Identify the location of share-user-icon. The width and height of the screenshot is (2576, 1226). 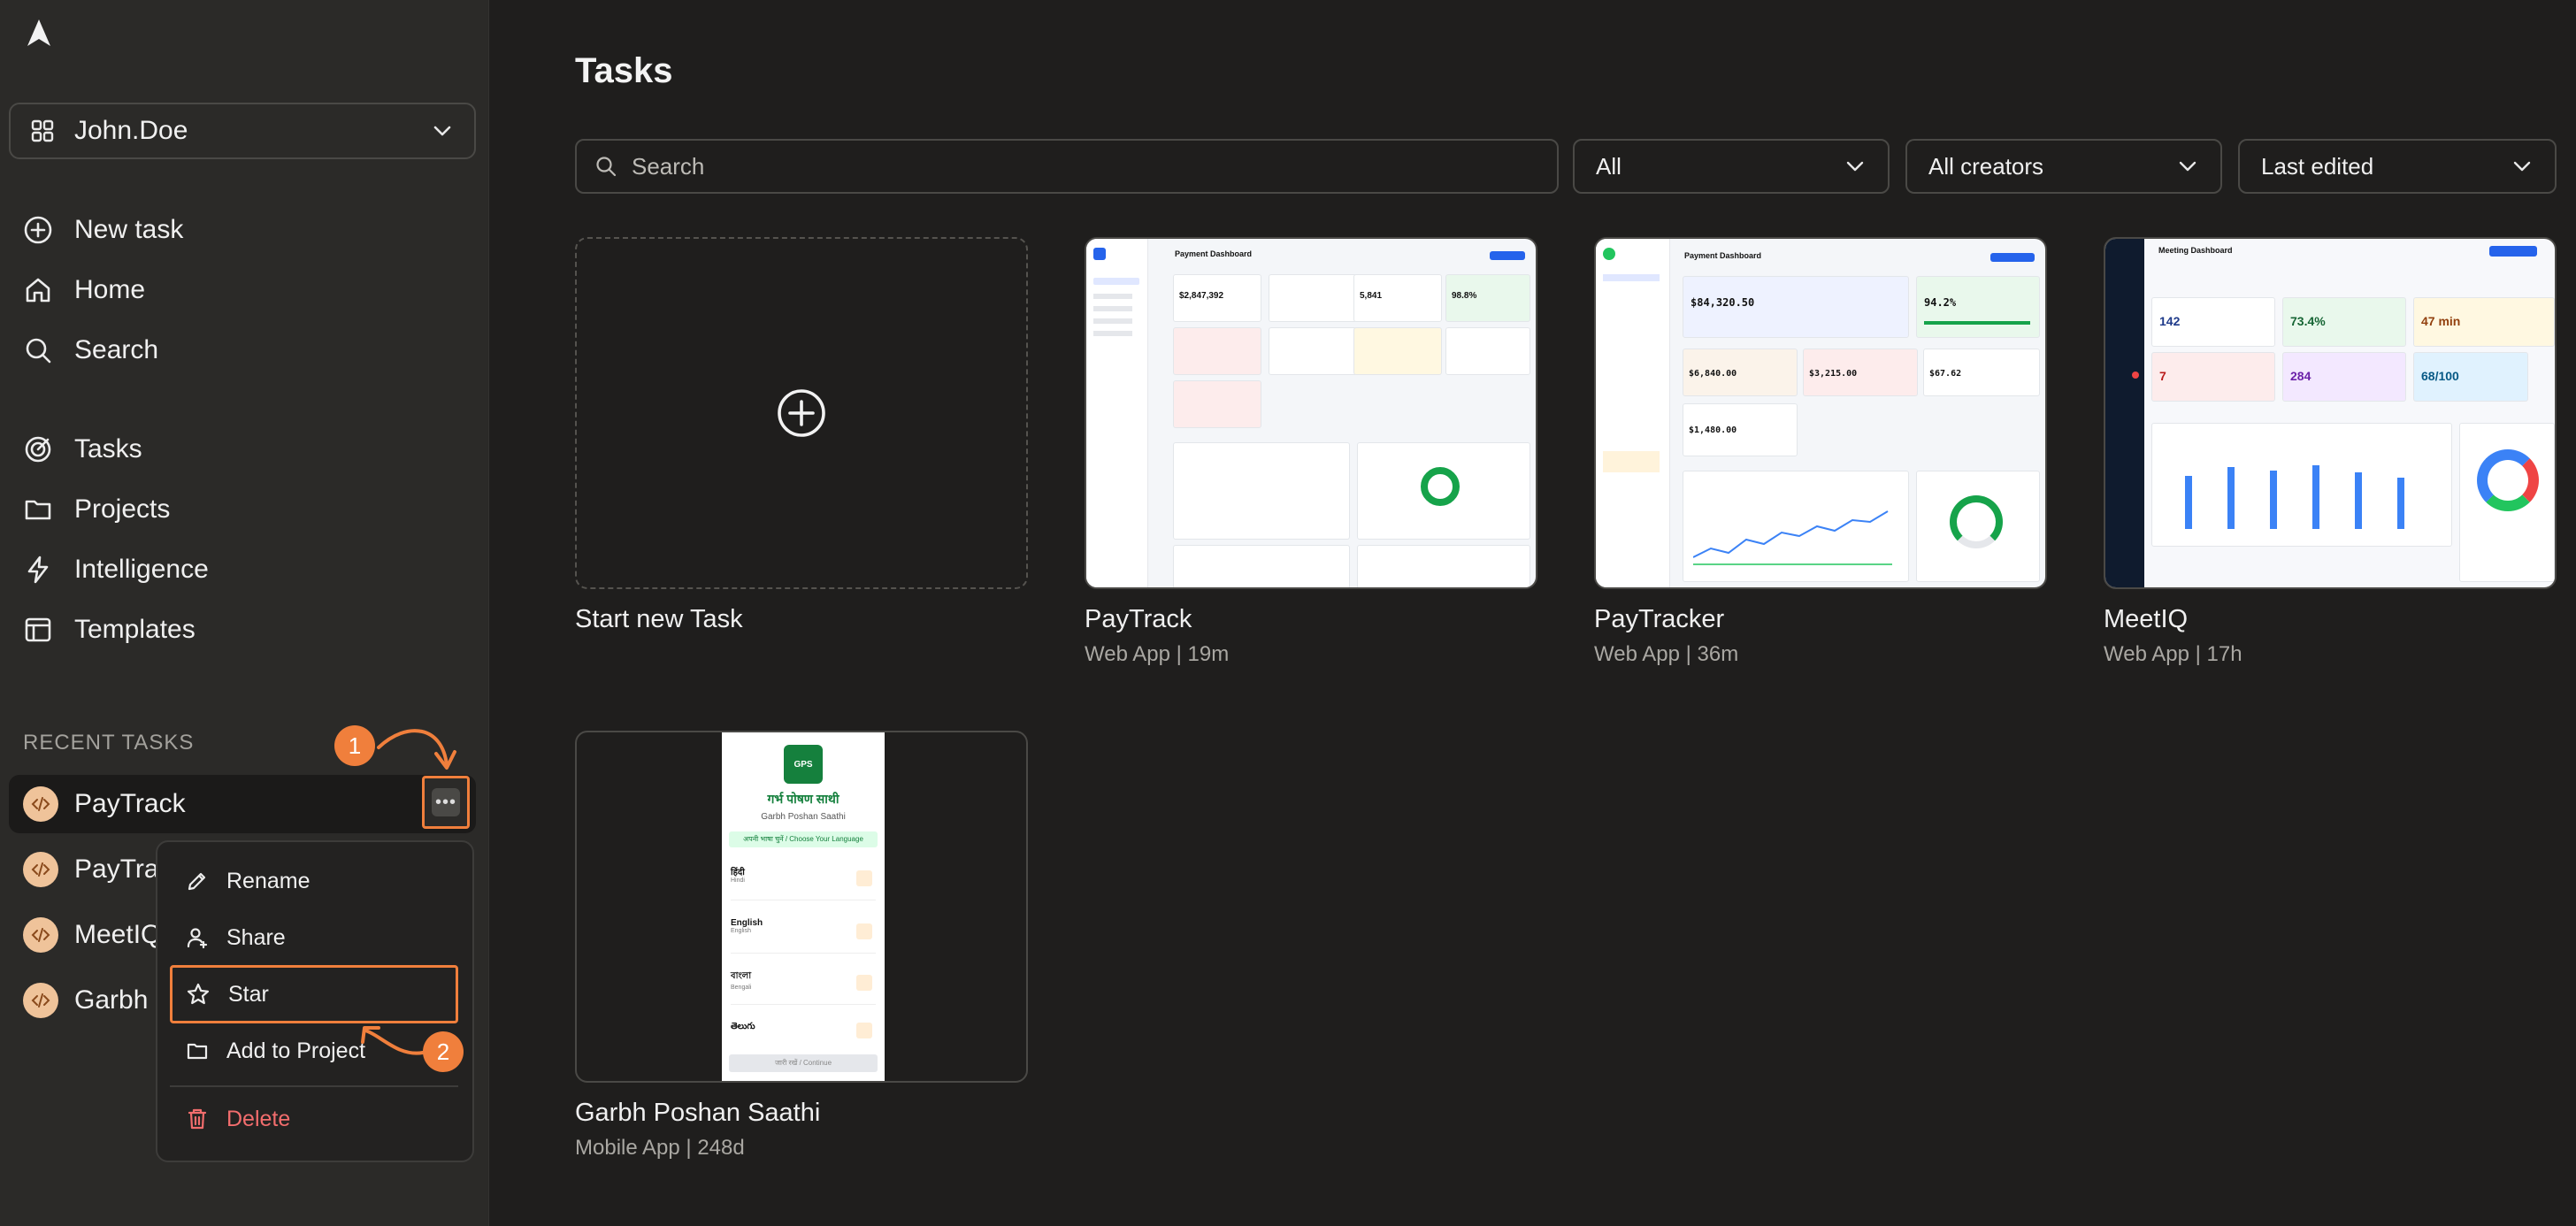
(197, 938).